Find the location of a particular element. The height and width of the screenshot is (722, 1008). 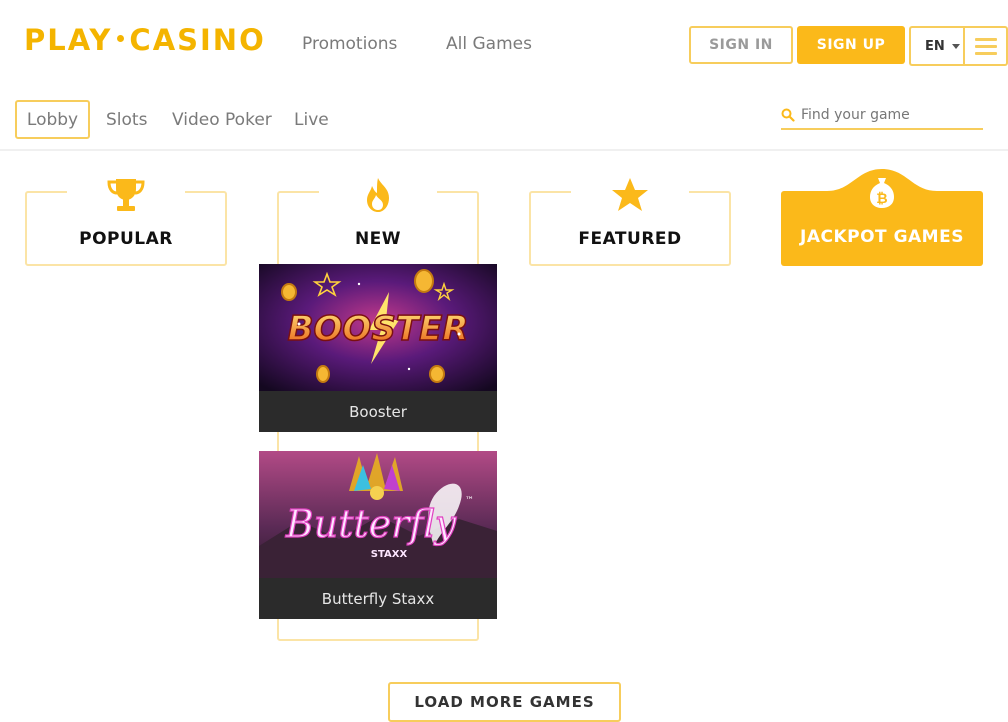

trophy-icon is located at coordinates (126, 195).